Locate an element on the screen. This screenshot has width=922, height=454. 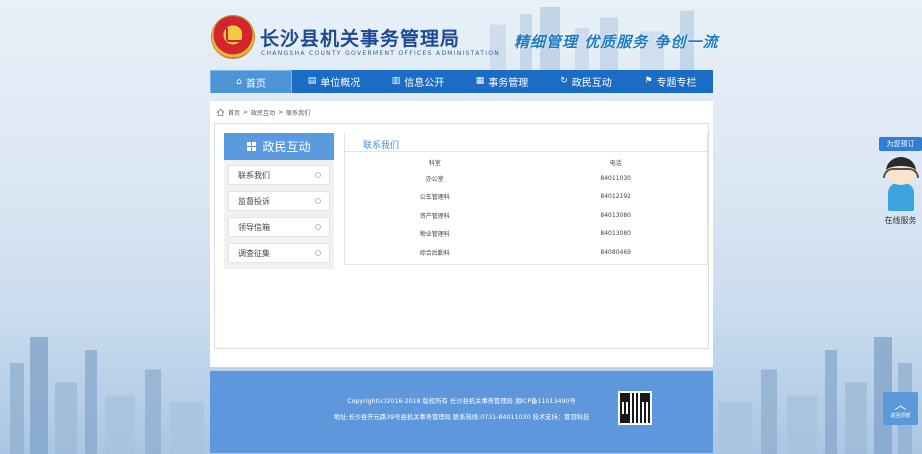
table-row: 物业管理科 84013080 is located at coordinates (526, 234).